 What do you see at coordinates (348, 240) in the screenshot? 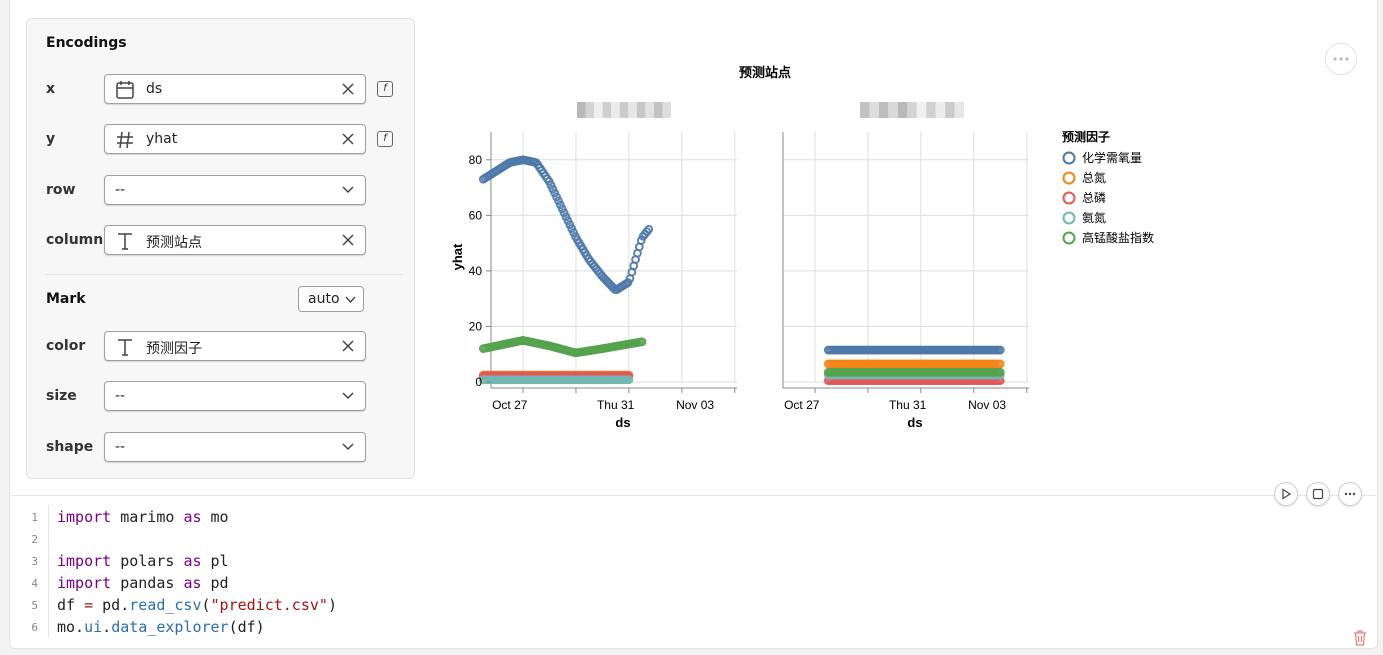
I see `clear-column-icon` at bounding box center [348, 240].